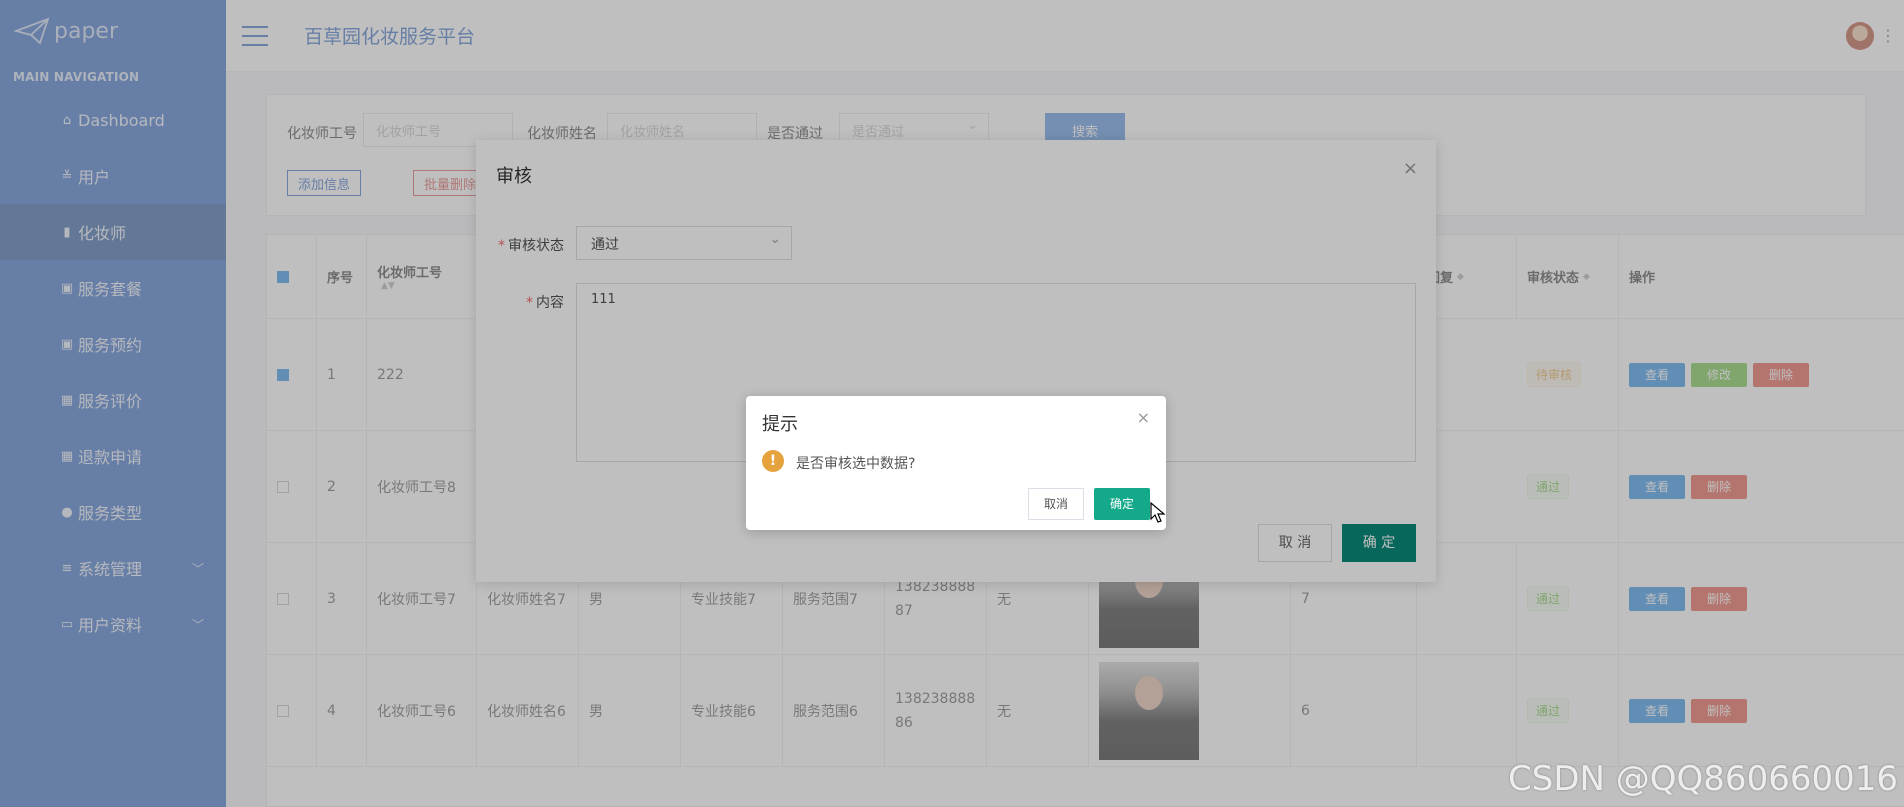 This screenshot has height=807, width=1904. I want to click on warning-icon: !, so click(773, 461).